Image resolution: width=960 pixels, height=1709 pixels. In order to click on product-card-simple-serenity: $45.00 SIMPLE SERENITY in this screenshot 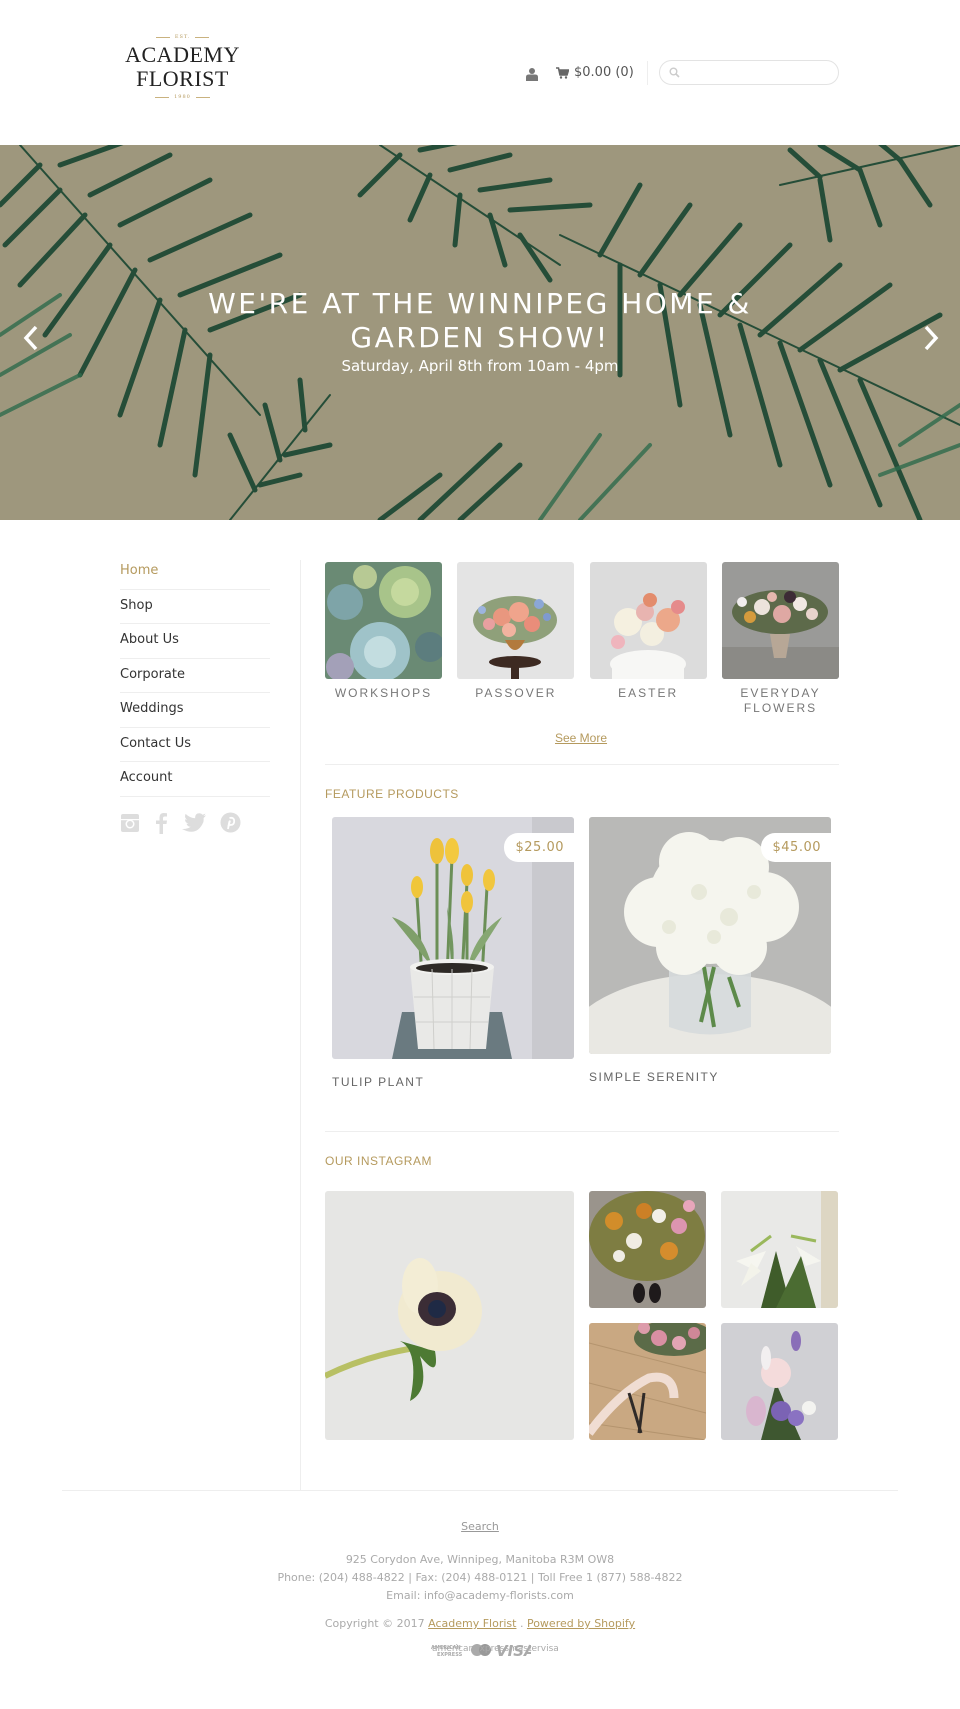, I will do `click(710, 950)`.